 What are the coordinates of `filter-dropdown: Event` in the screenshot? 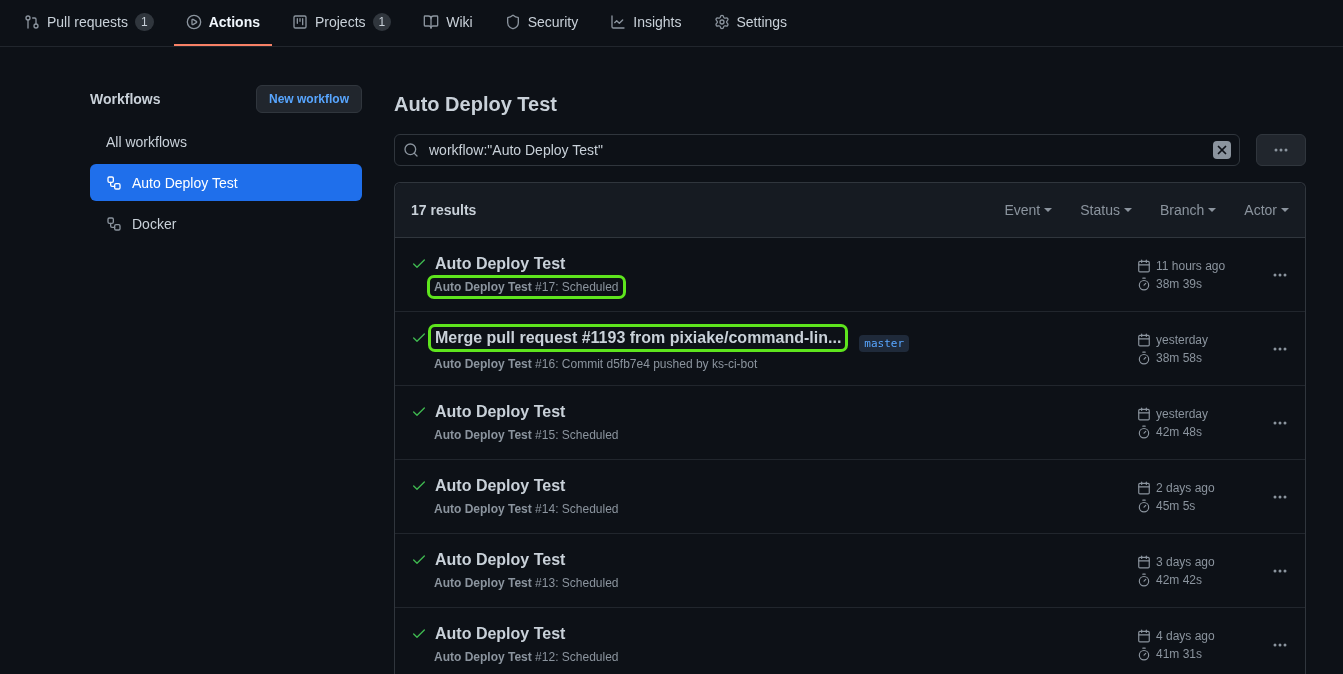 It's located at (1028, 210).